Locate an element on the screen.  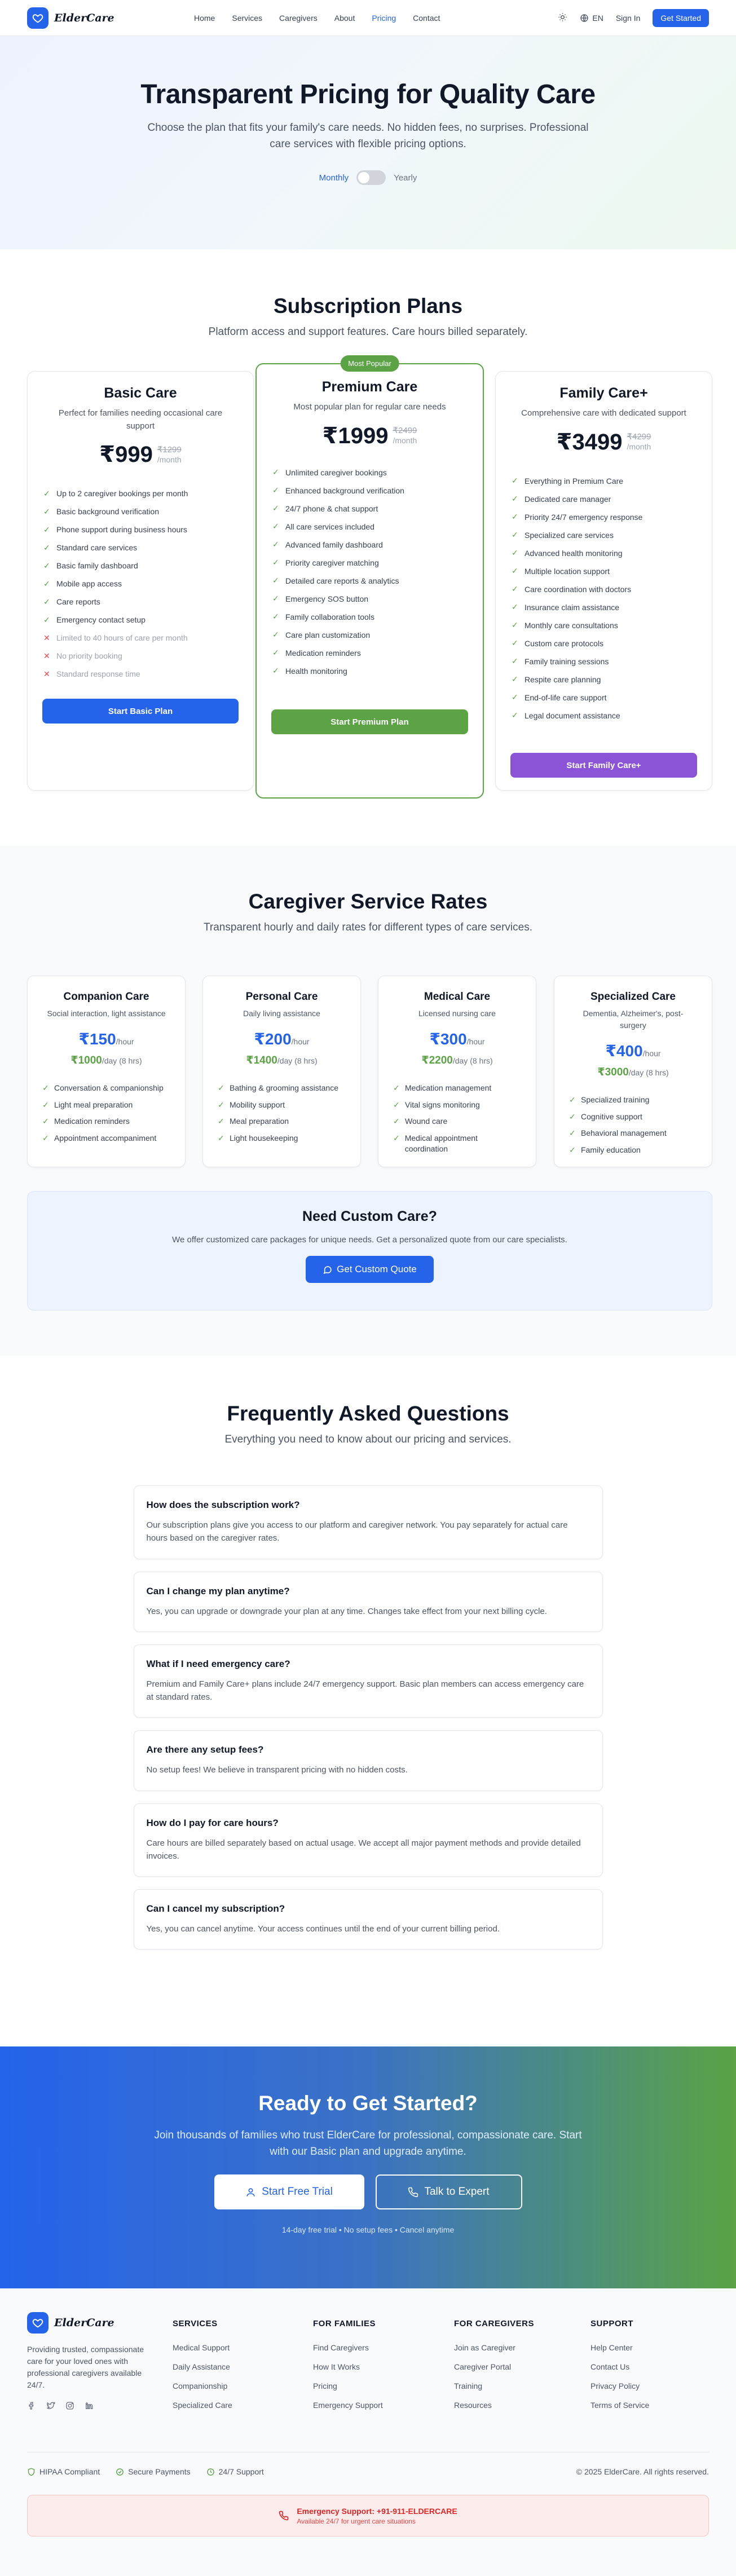
footer-link: Companionship is located at coordinates (202, 2385).